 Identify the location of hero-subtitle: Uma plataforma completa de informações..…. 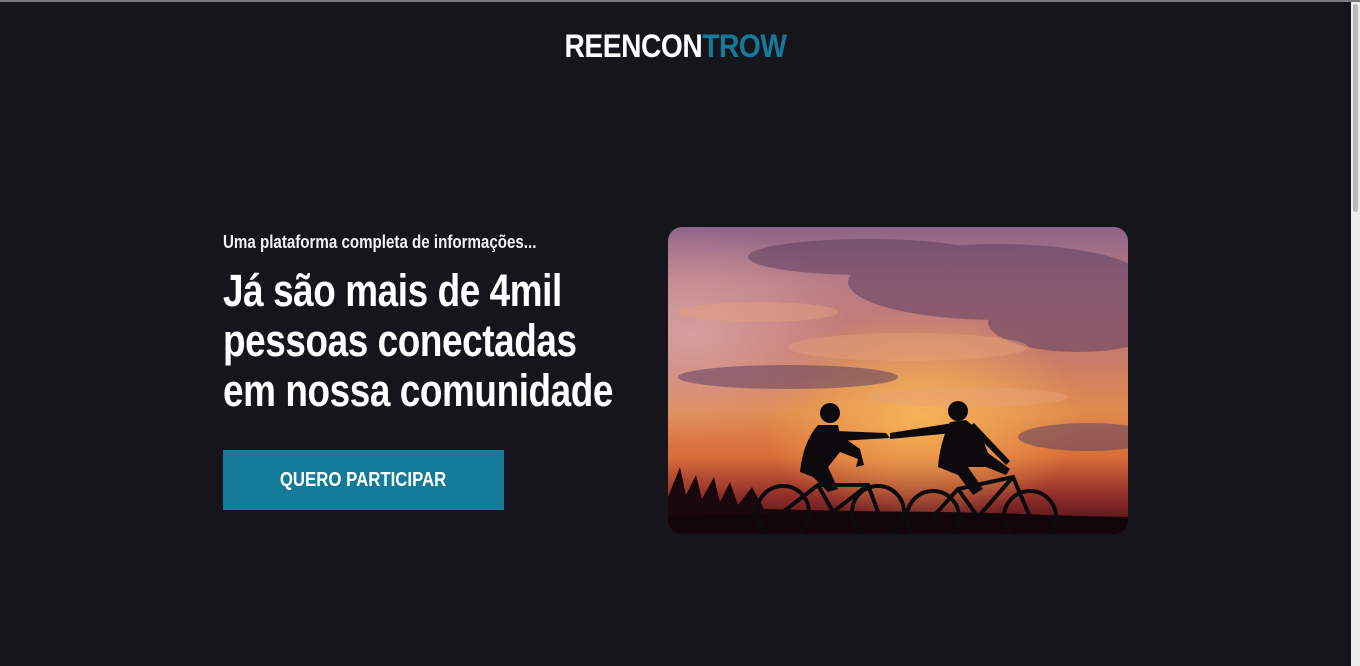
(380, 242).